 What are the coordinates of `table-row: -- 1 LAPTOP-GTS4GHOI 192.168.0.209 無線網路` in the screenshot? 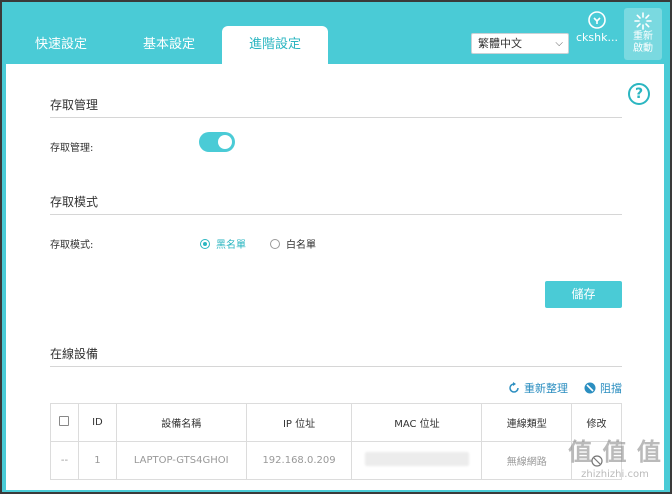 It's located at (336, 460).